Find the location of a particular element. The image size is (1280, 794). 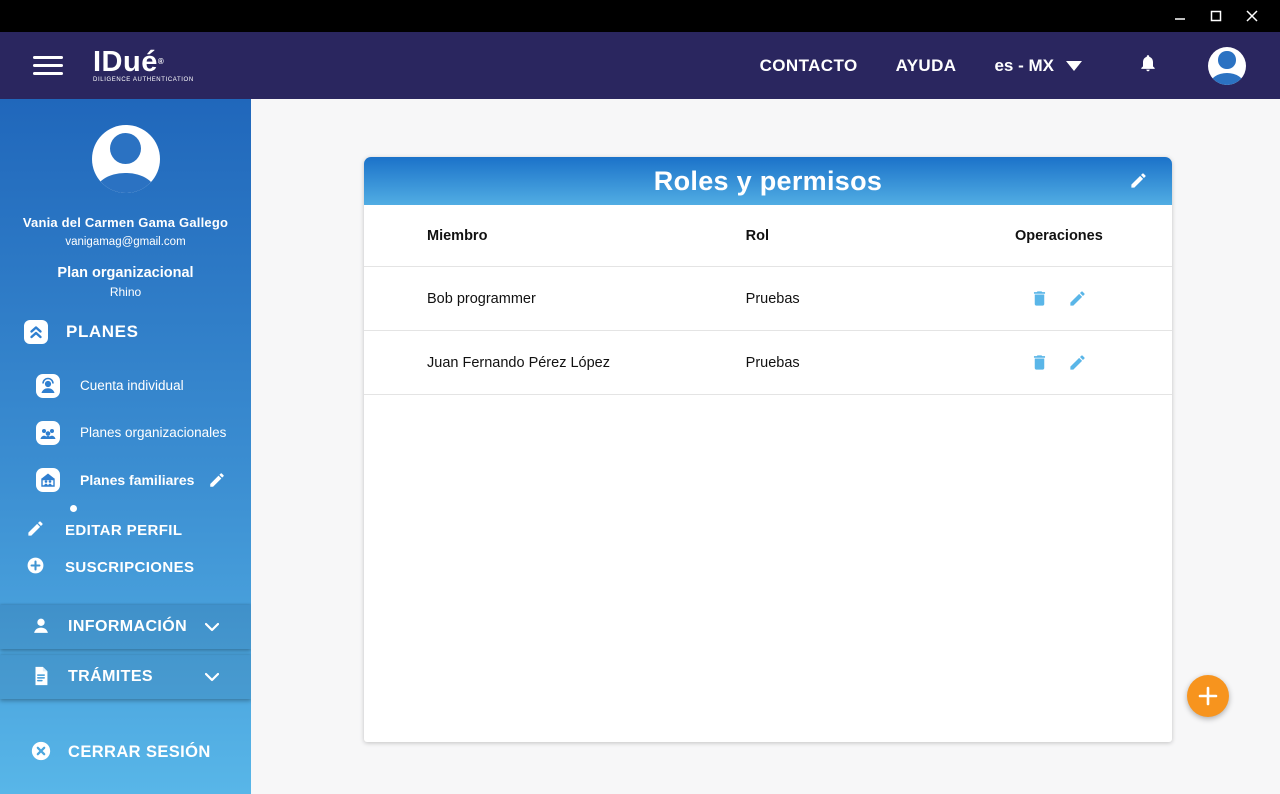

sidebar-item-cerrar-sesion: CERRAR SESIÓN is located at coordinates (140, 752).